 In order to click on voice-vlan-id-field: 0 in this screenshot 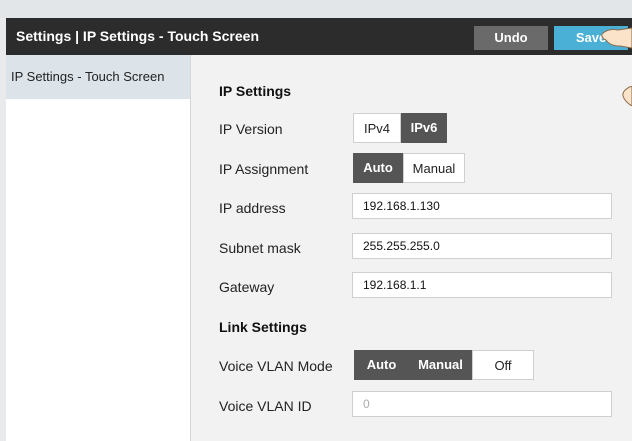, I will do `click(482, 404)`.